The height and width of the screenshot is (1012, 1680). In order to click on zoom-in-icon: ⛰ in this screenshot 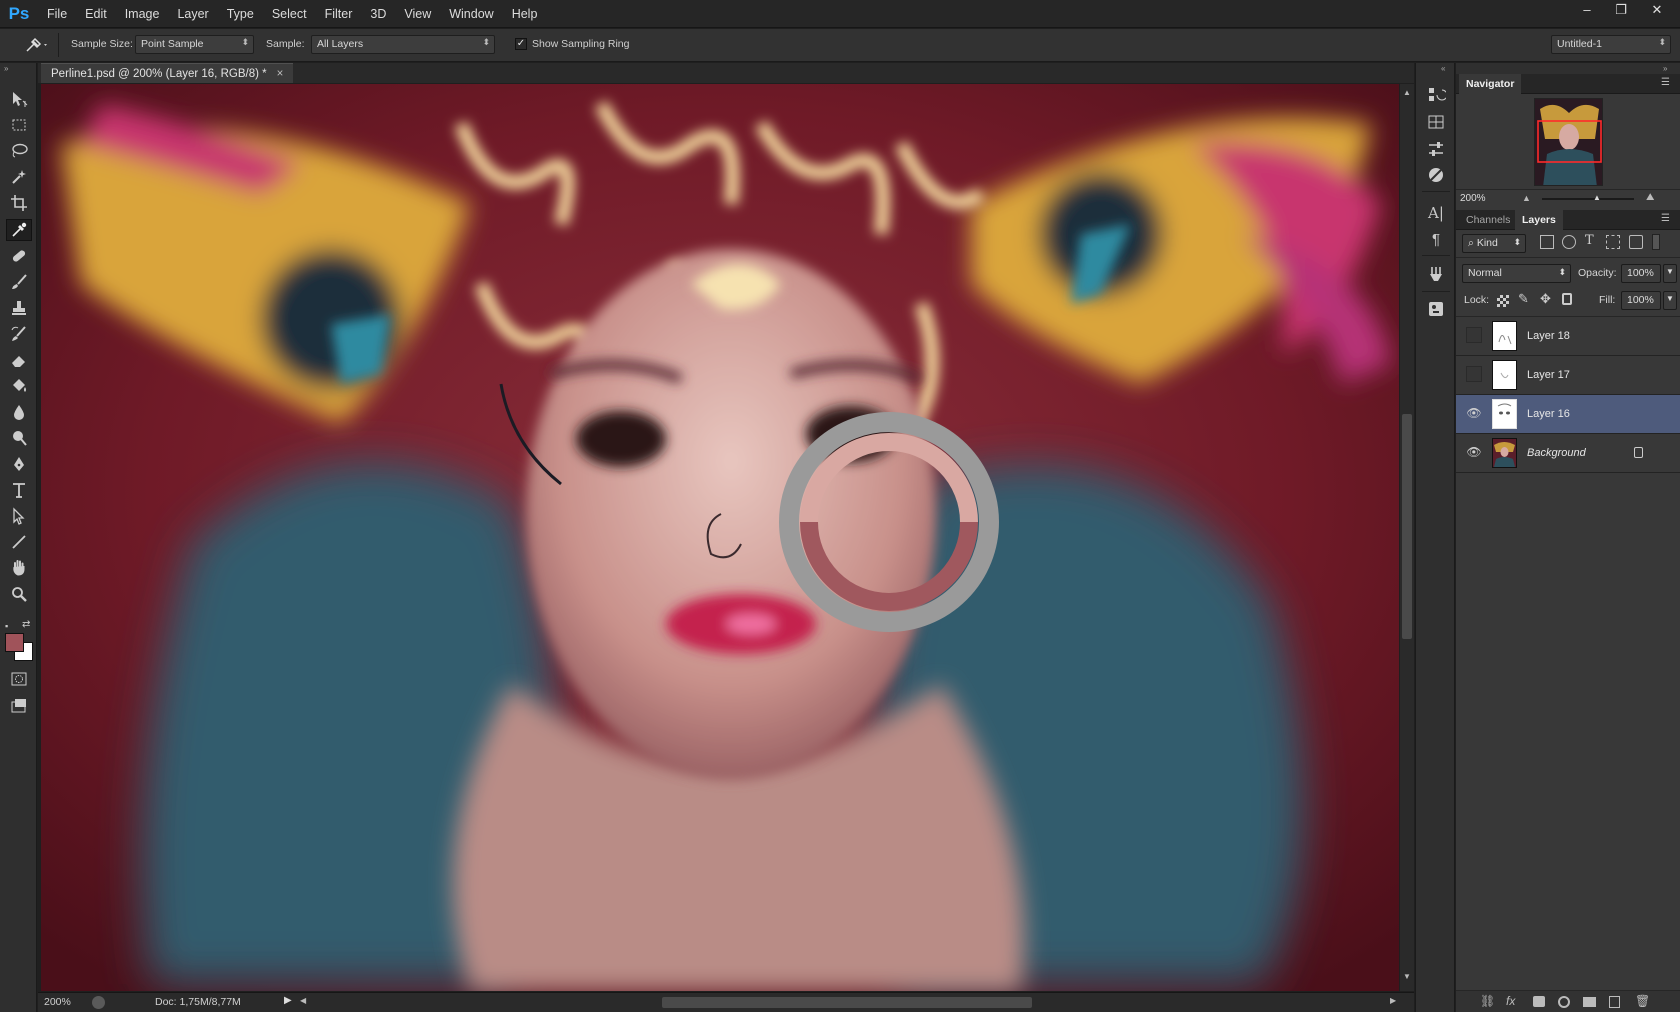, I will do `click(1650, 197)`.